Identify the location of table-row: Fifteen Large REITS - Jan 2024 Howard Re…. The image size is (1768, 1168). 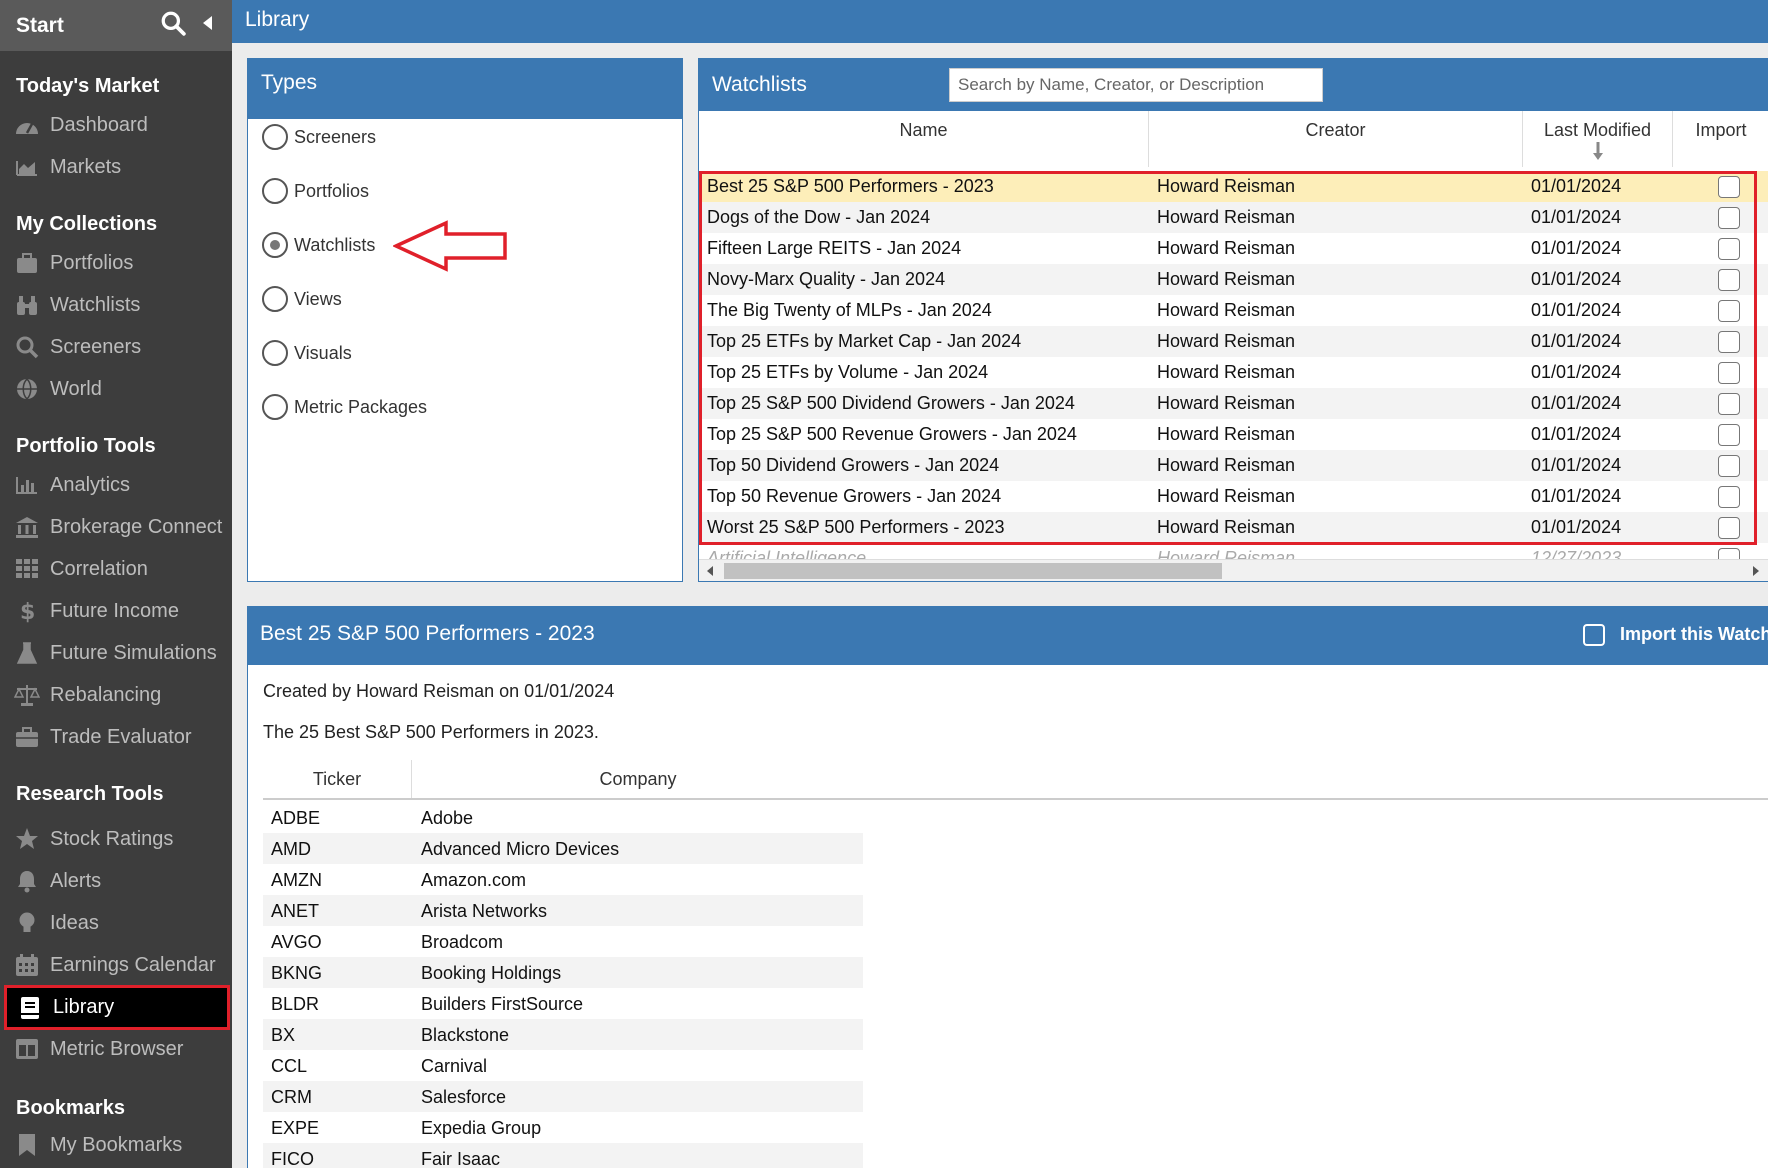
(1233, 248).